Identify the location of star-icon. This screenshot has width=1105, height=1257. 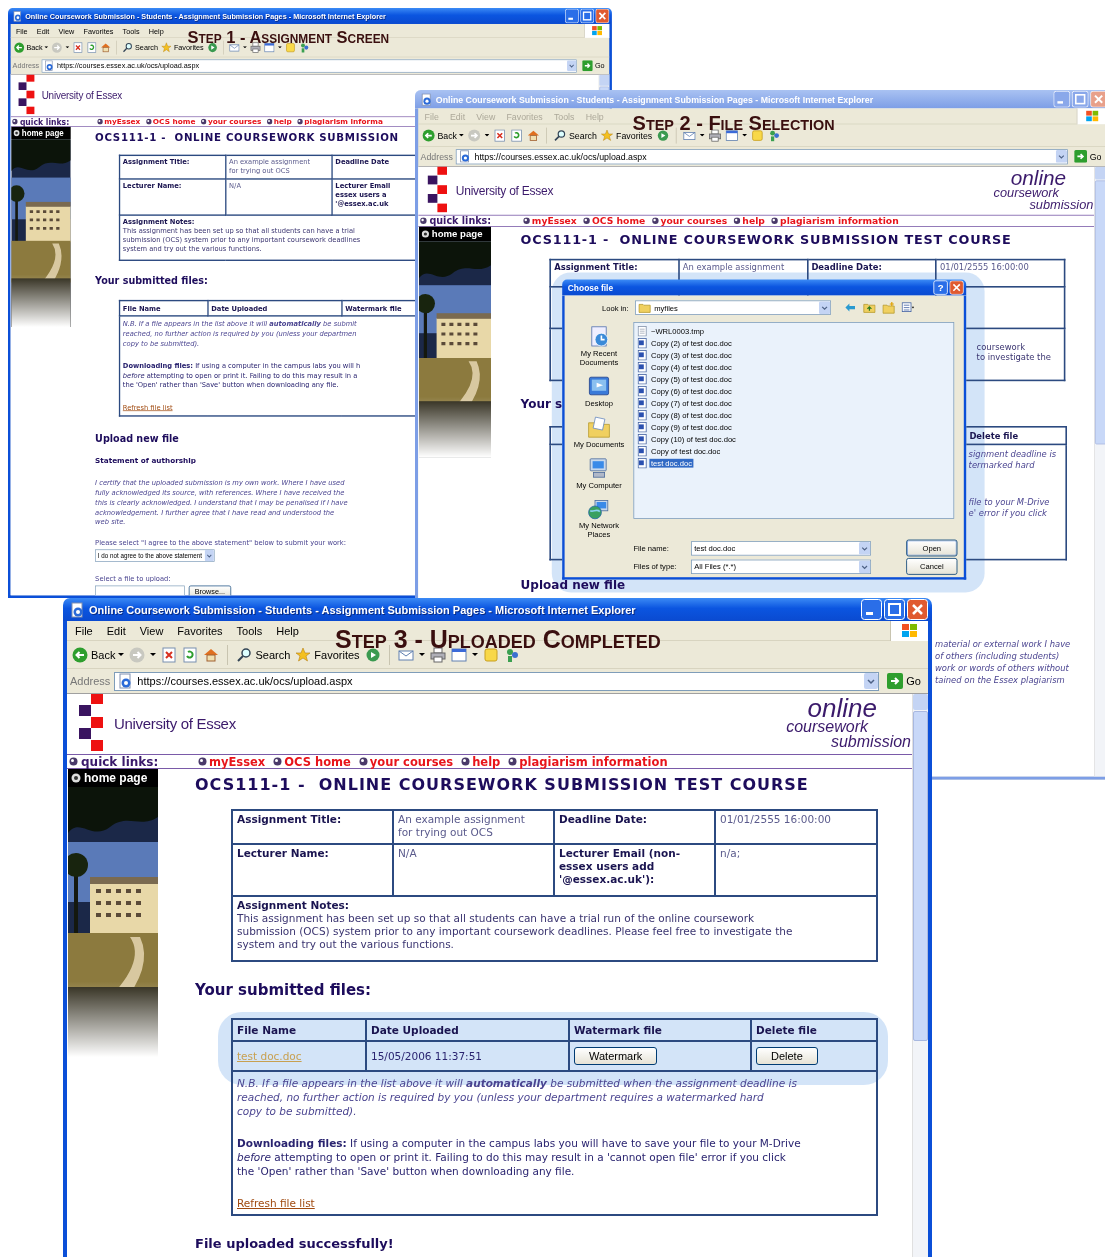
(303, 654).